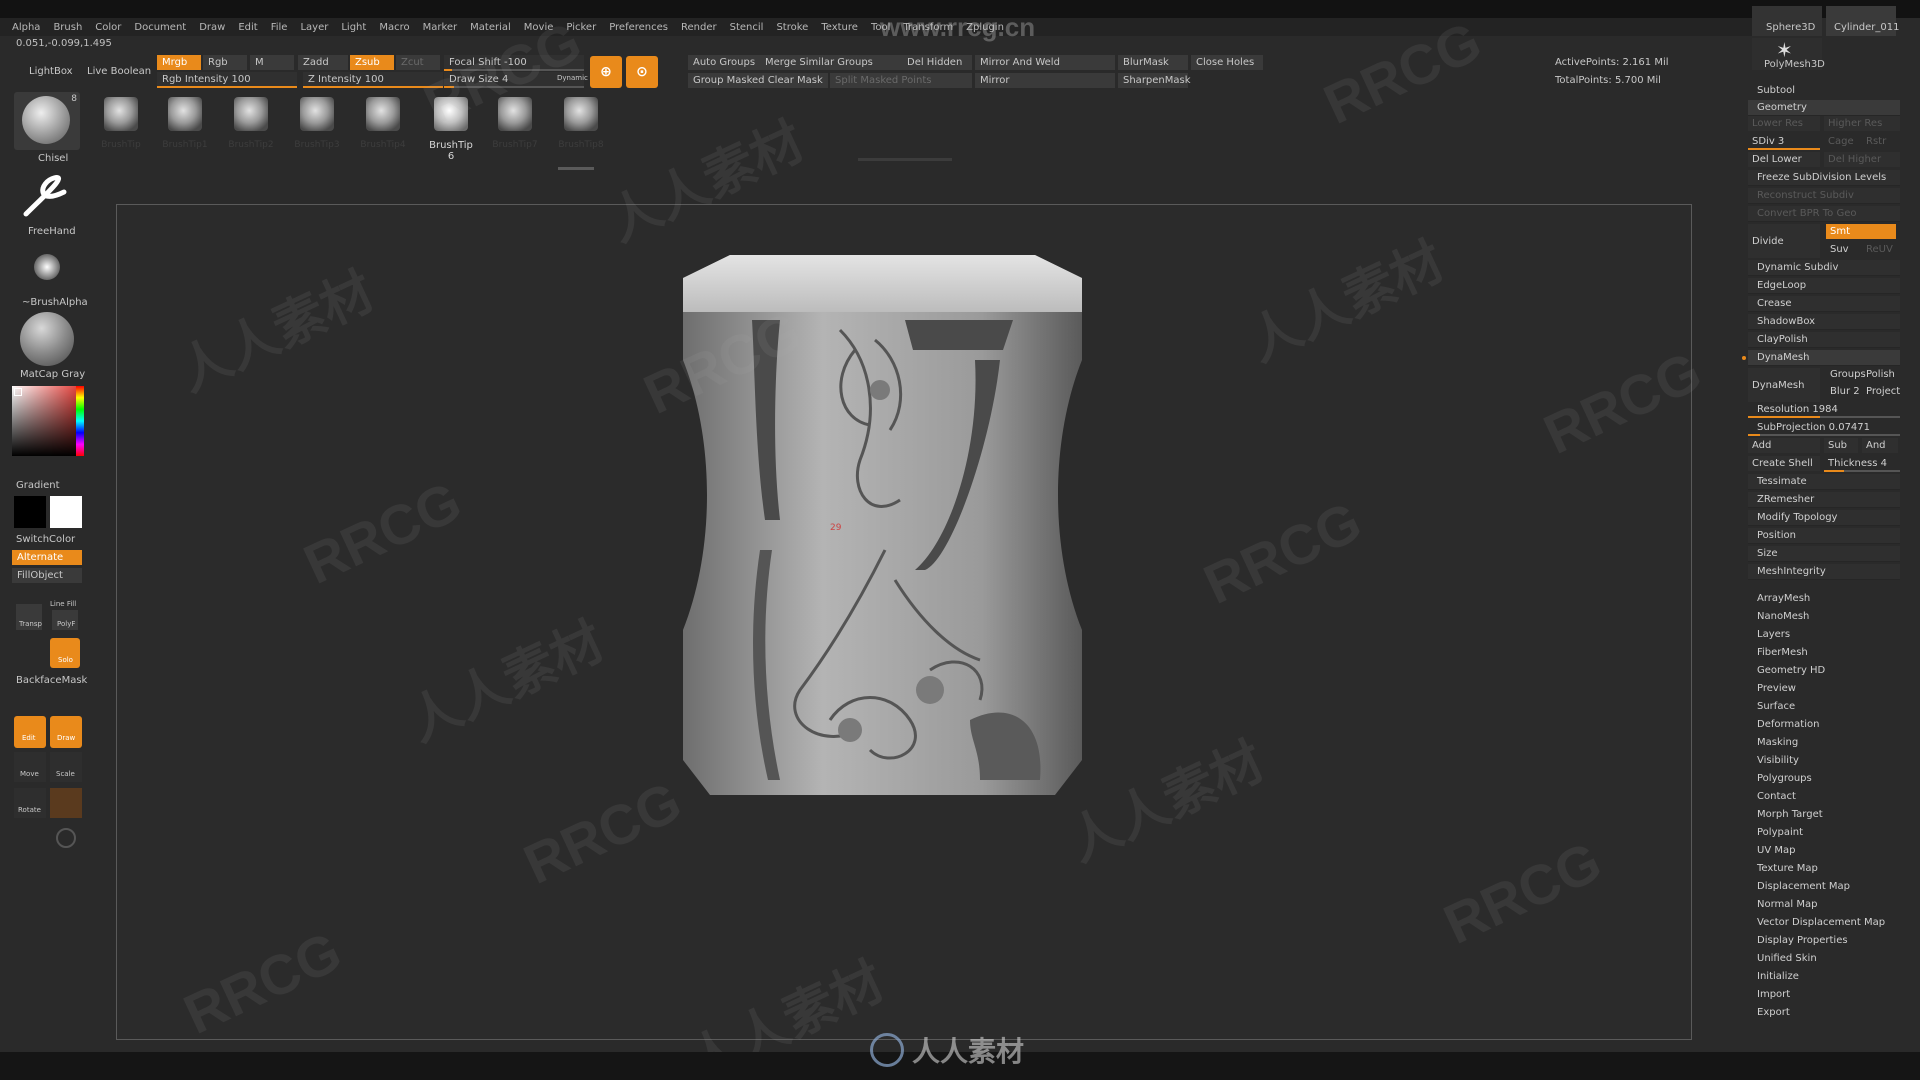  I want to click on blurmask-button: BlurMask, so click(1153, 62).